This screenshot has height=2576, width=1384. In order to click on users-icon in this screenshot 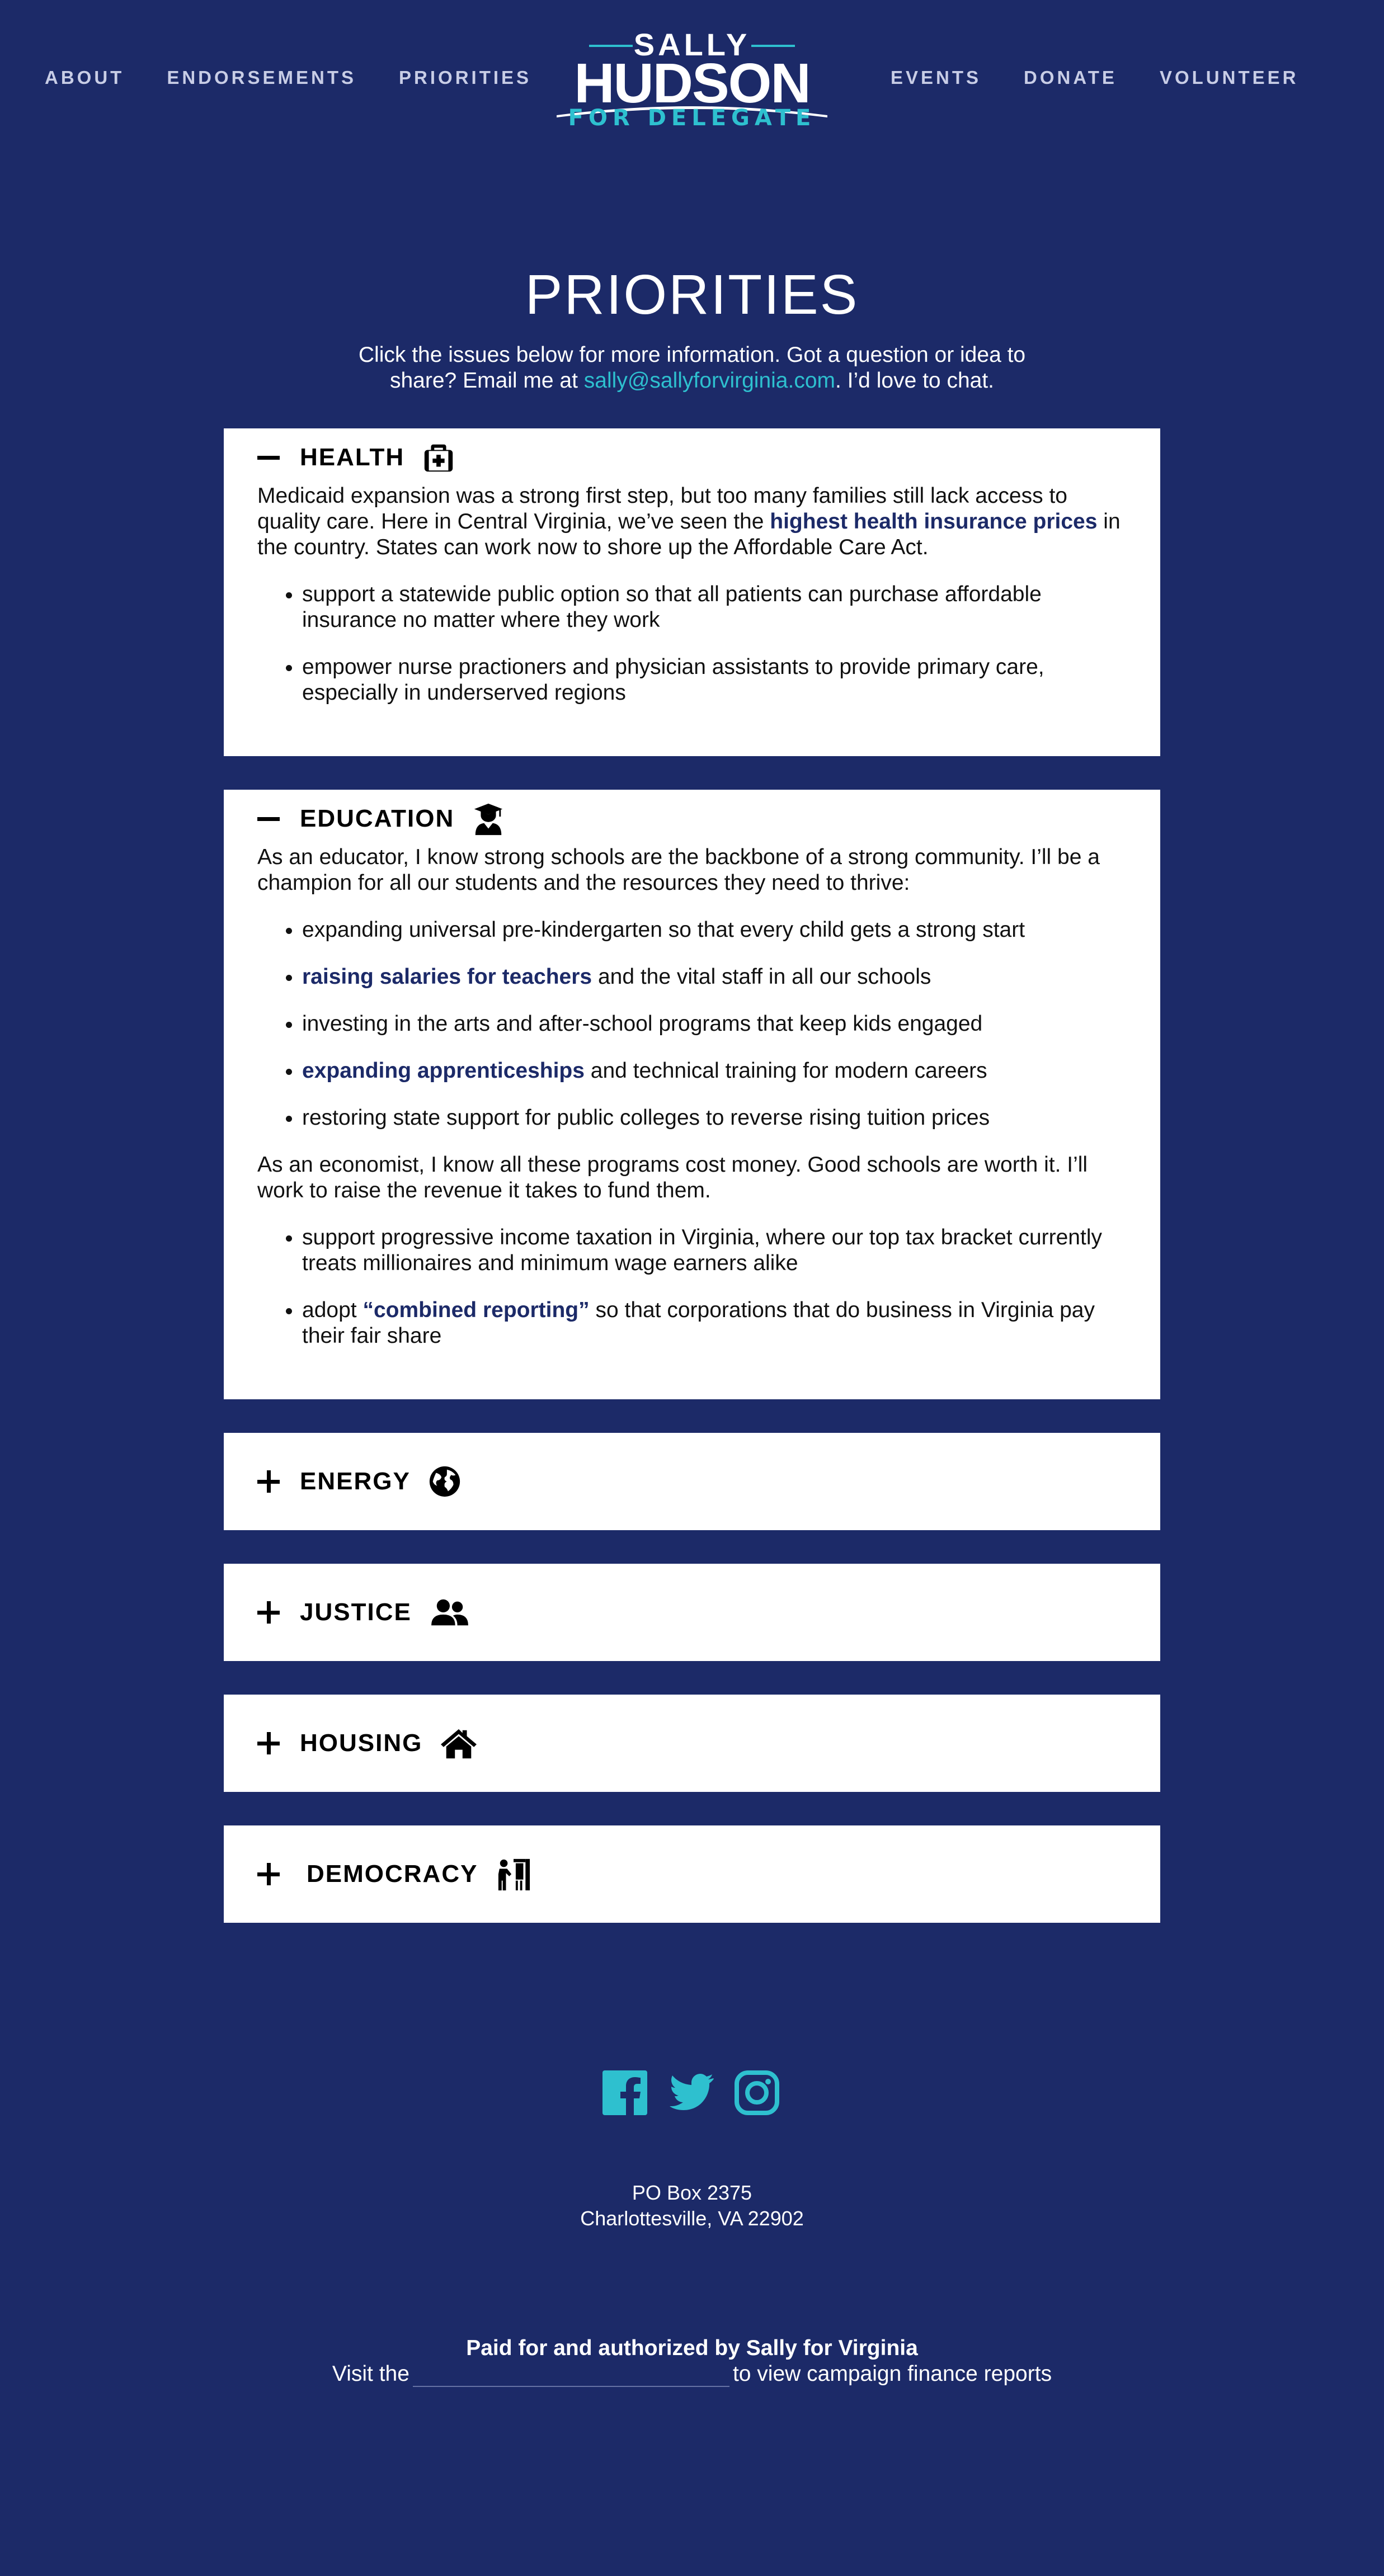, I will do `click(449, 1612)`.